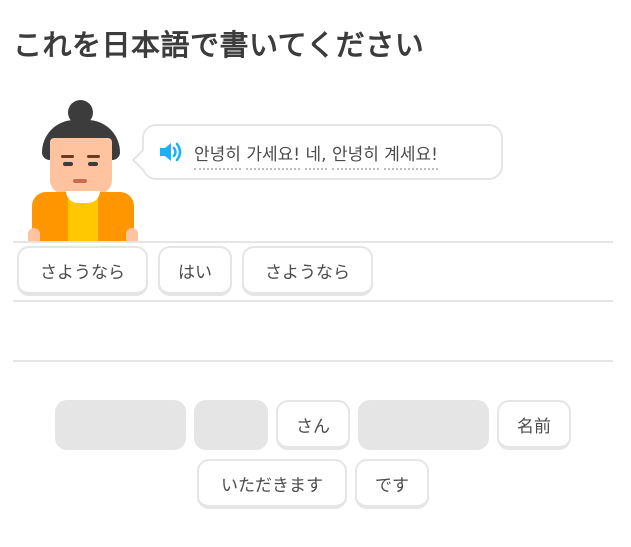  Describe the element at coordinates (313, 242) in the screenshot. I see `answer-line-top` at that location.